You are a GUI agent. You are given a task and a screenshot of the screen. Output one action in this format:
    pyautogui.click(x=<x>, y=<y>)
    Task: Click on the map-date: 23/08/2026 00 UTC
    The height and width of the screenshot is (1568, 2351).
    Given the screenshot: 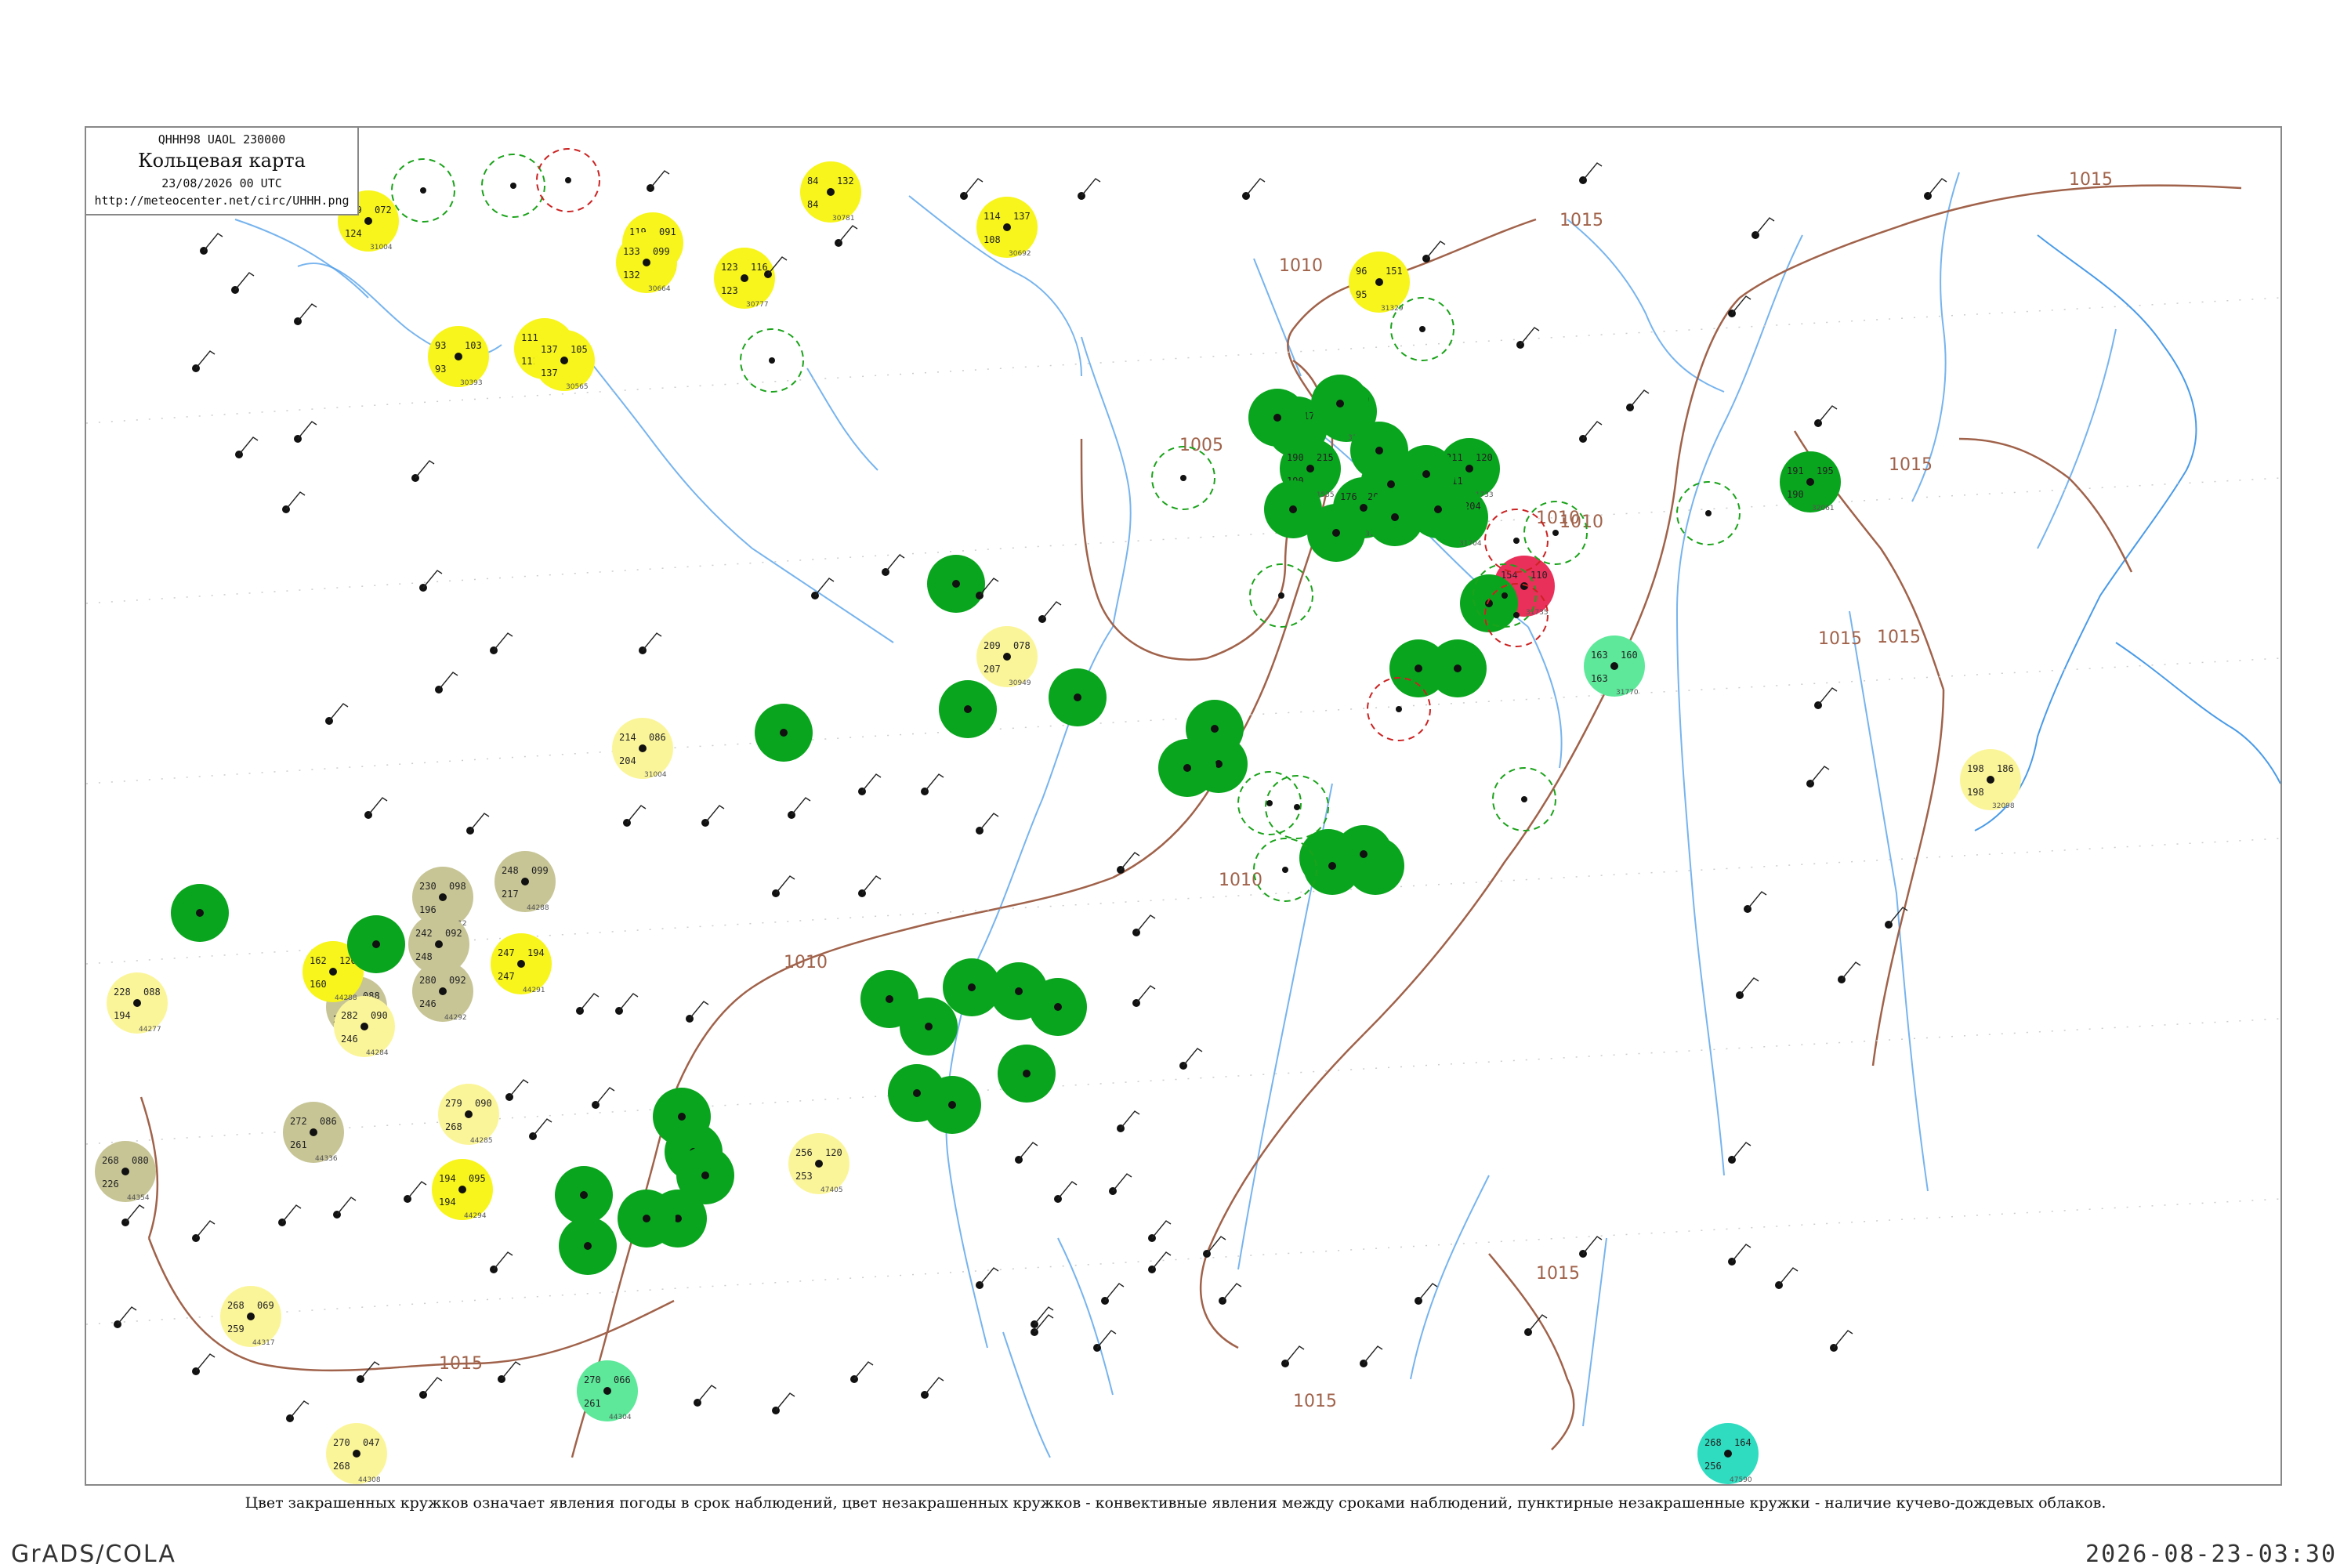 What is the action you would take?
    pyautogui.click(x=221, y=183)
    